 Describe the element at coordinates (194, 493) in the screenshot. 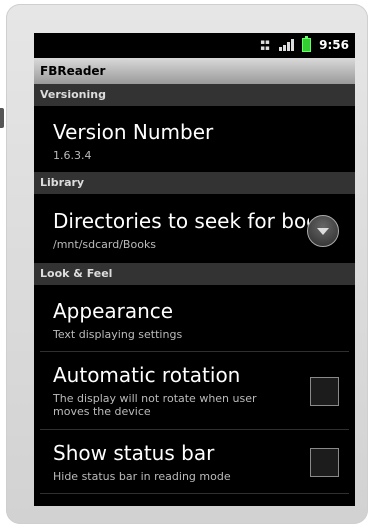

I see `divider` at that location.